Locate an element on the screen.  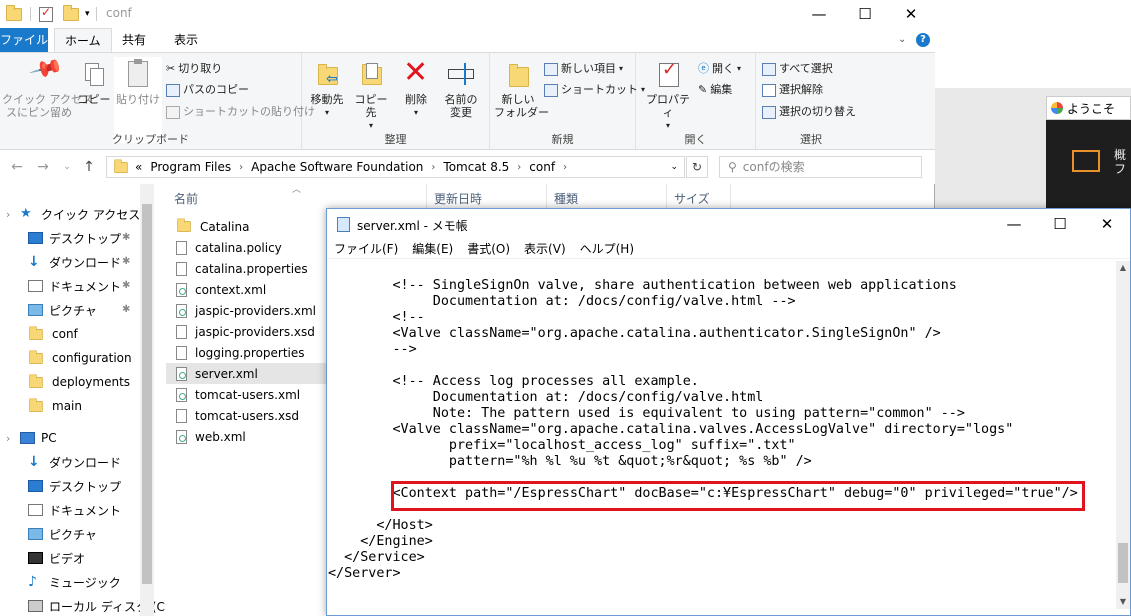
breadcrumb-tomcat: Tomcat 8.5 is located at coordinates (476, 167).